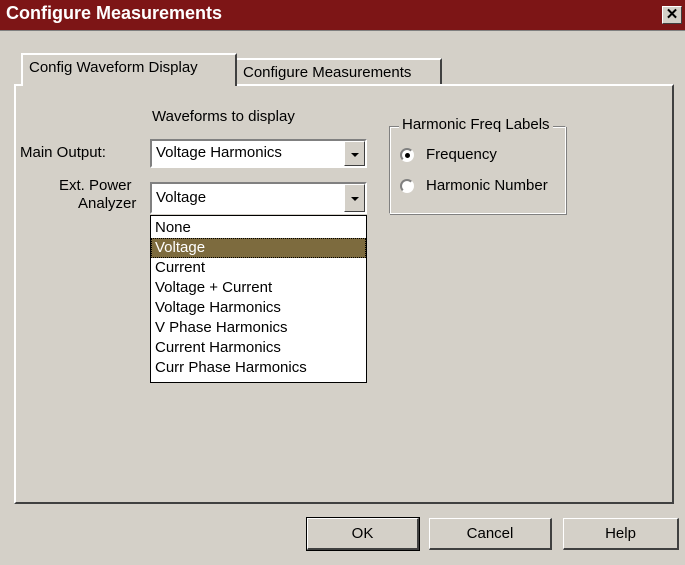 This screenshot has width=685, height=565. What do you see at coordinates (490, 534) in the screenshot?
I see `cancel-button: Cancel` at bounding box center [490, 534].